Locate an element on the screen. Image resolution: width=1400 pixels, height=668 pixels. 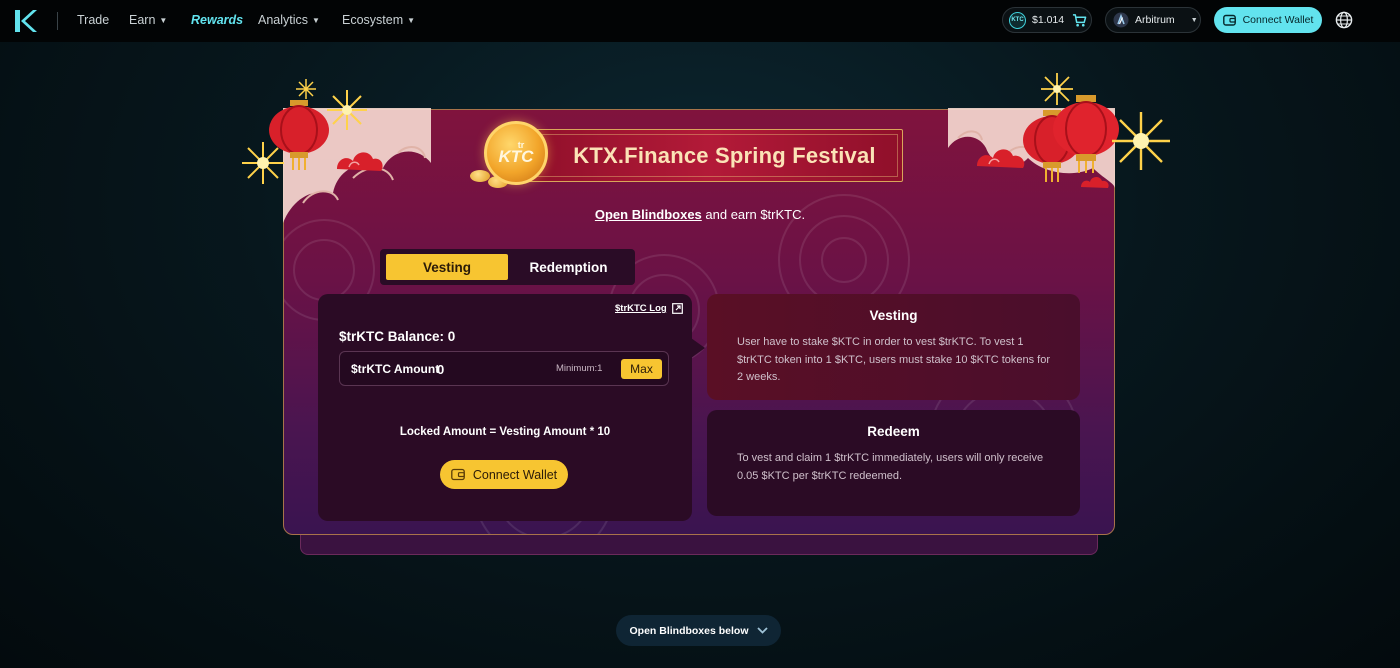
open-blindboxes-below-button: Open Blindboxes below is located at coordinates (698, 630).